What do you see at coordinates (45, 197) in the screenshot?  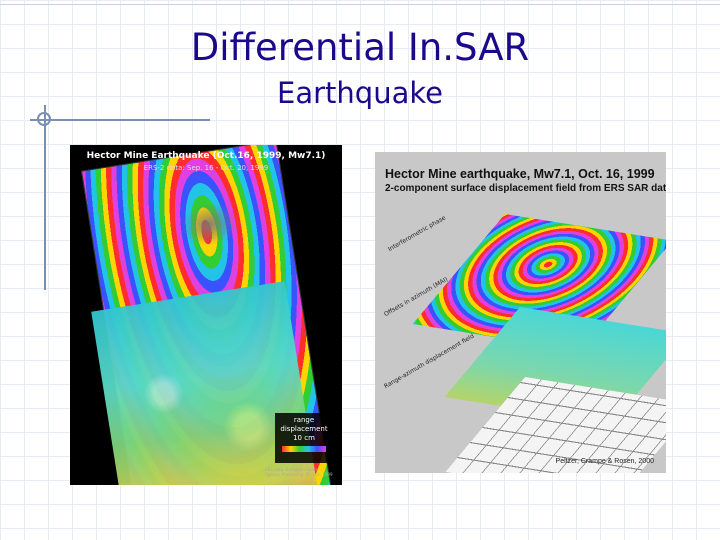 I see `decorative-vertical-line` at bounding box center [45, 197].